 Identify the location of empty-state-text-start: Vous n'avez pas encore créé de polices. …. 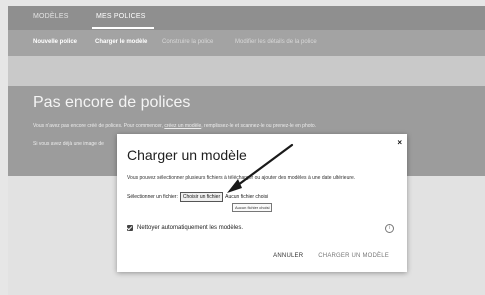
(98, 126).